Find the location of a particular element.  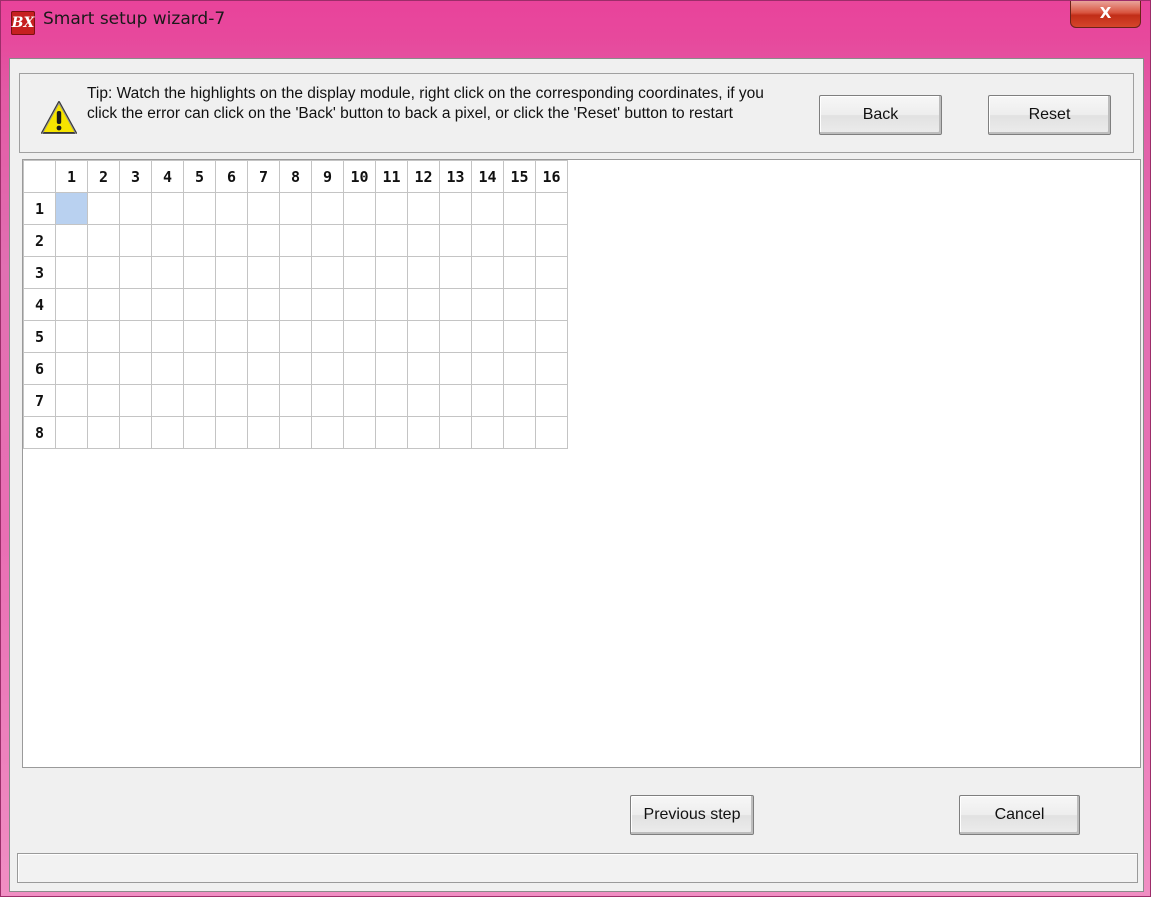

previous-step-button: Previous step is located at coordinates (692, 815).